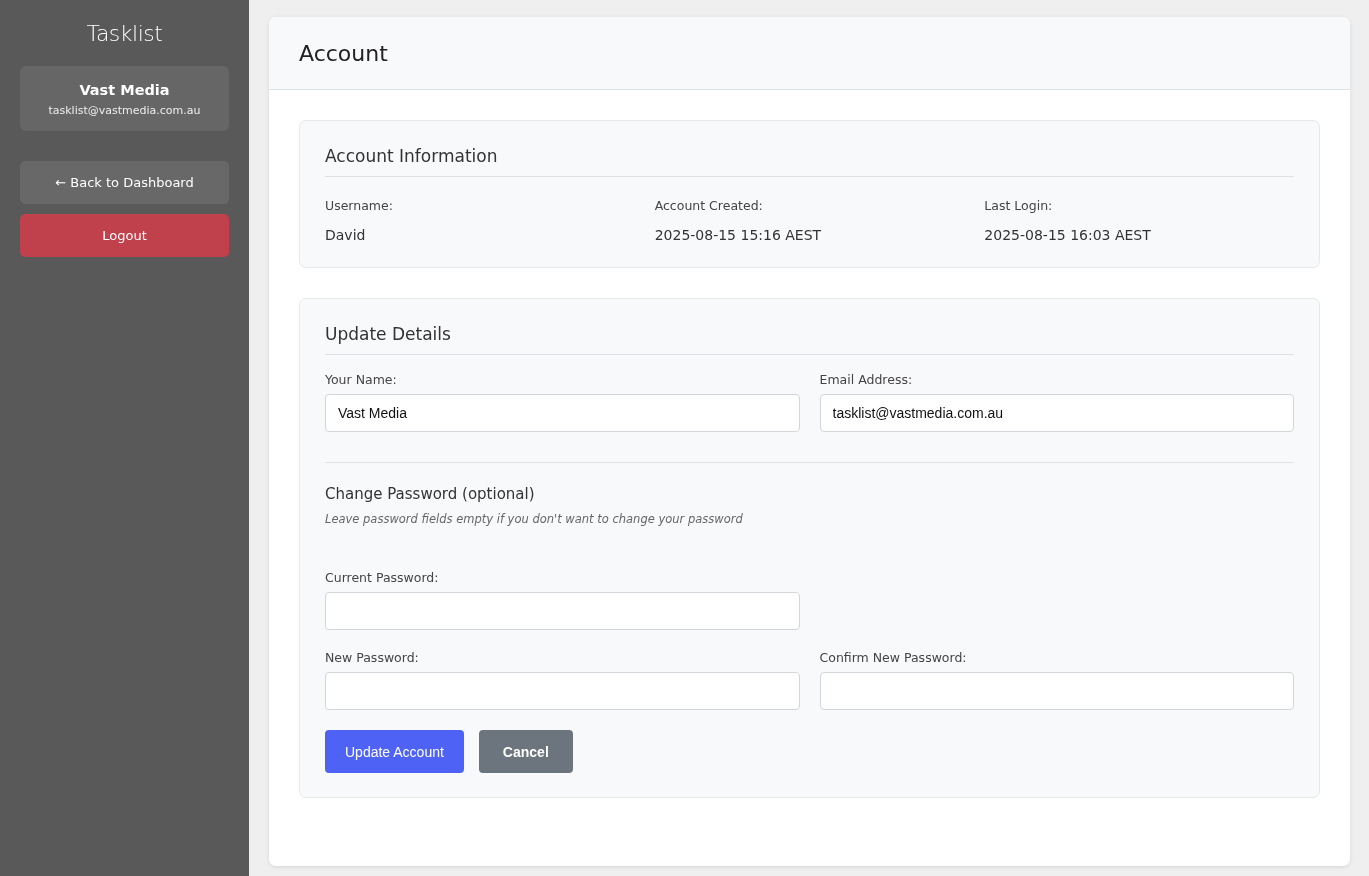 This screenshot has height=876, width=1369. Describe the element at coordinates (534, 519) in the screenshot. I see `hint-text: Leave password fields empty if you don't want to change your password` at that location.